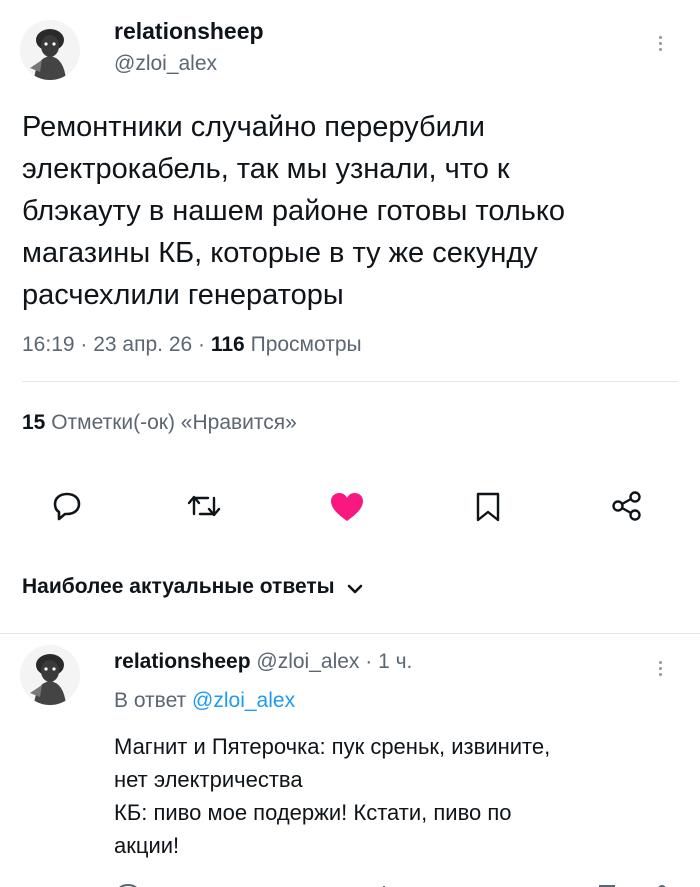 The image size is (700, 887). Describe the element at coordinates (208, 779) in the screenshot. I see `reply-text-line: нет электричества` at that location.